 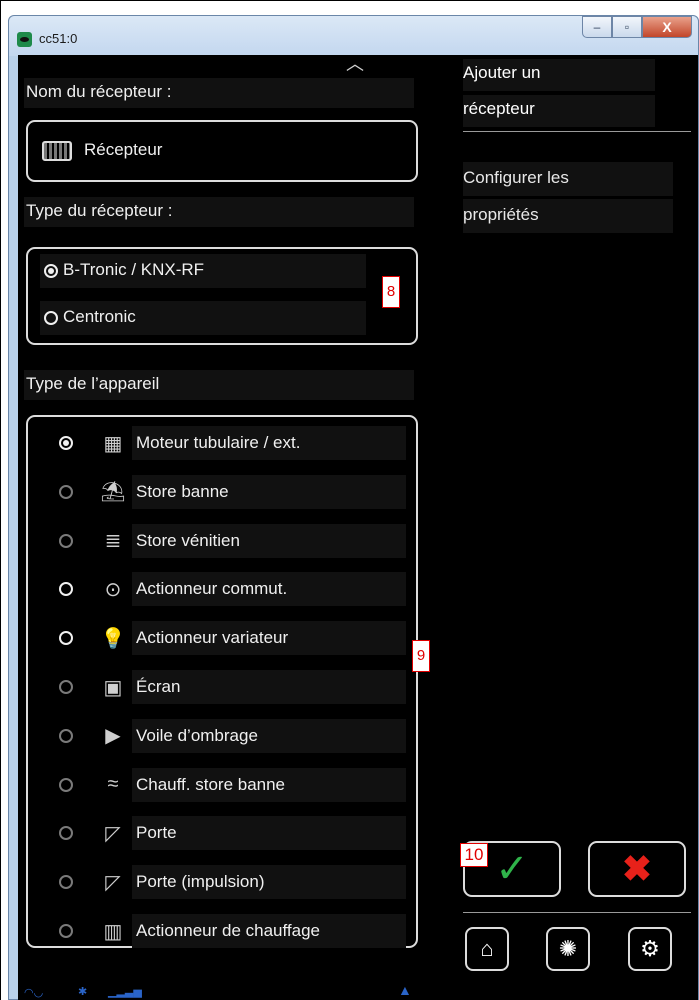 What do you see at coordinates (597, 27) in the screenshot?
I see `minimize-button: –` at bounding box center [597, 27].